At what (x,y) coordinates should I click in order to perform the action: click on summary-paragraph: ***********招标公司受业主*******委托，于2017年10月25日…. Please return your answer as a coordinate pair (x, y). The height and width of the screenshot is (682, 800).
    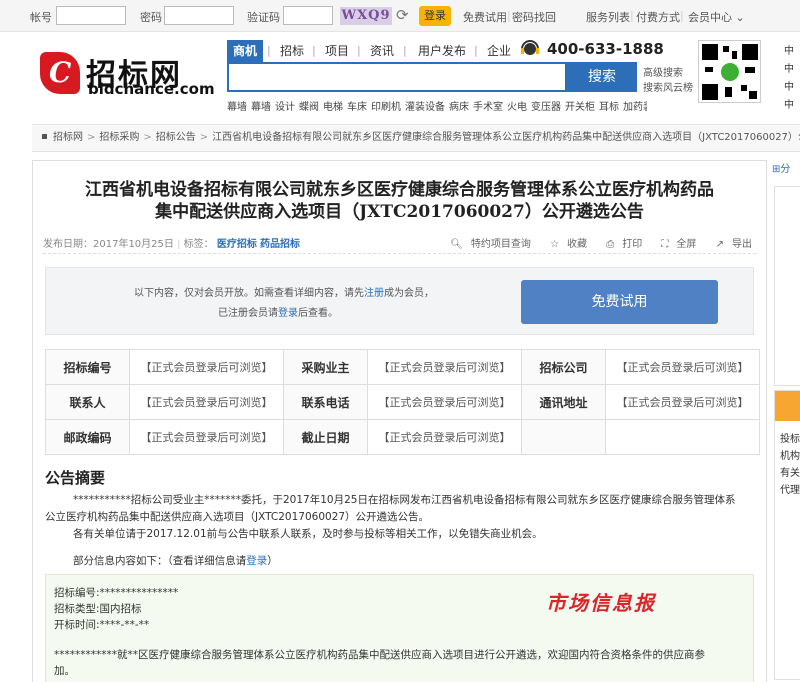
    Looking at the image, I should click on (404, 500).